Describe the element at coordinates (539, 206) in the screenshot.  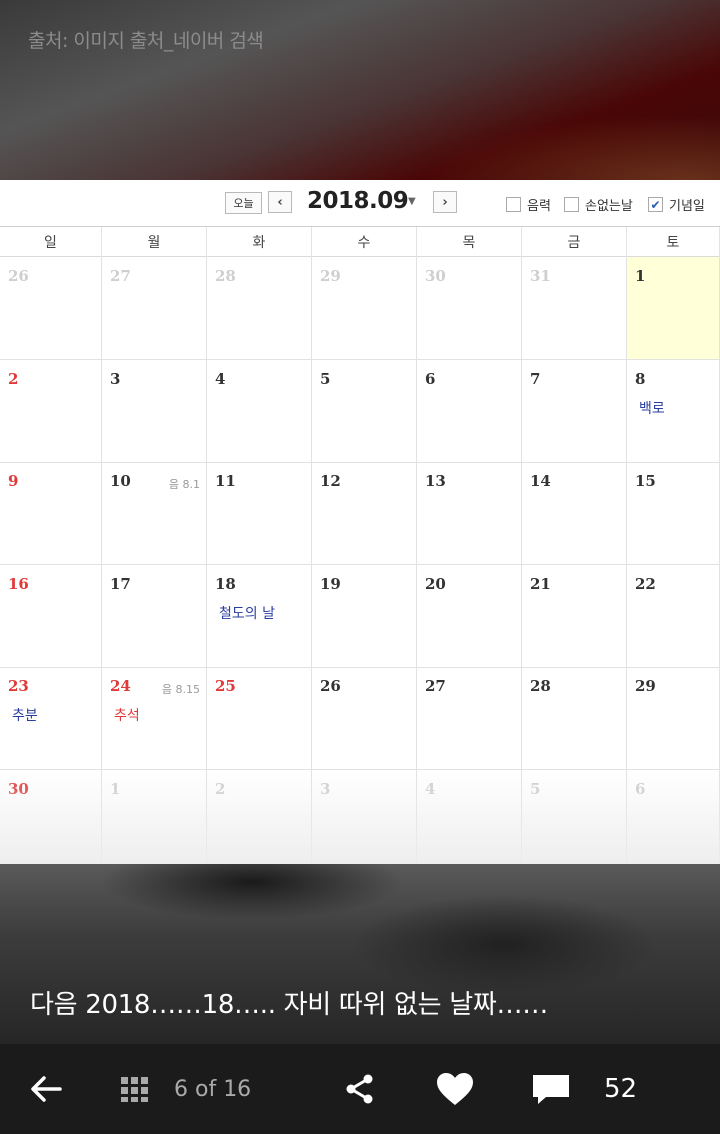
I see `option-lunar-label: 음력` at that location.